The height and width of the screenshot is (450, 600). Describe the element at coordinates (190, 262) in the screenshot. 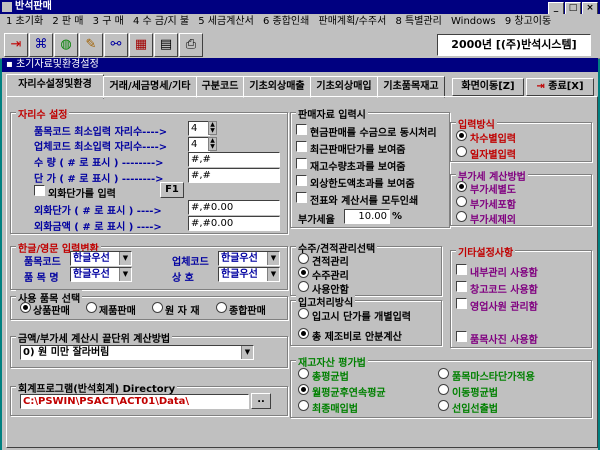

I see `biz-code-conv-label: 업체코드` at that location.